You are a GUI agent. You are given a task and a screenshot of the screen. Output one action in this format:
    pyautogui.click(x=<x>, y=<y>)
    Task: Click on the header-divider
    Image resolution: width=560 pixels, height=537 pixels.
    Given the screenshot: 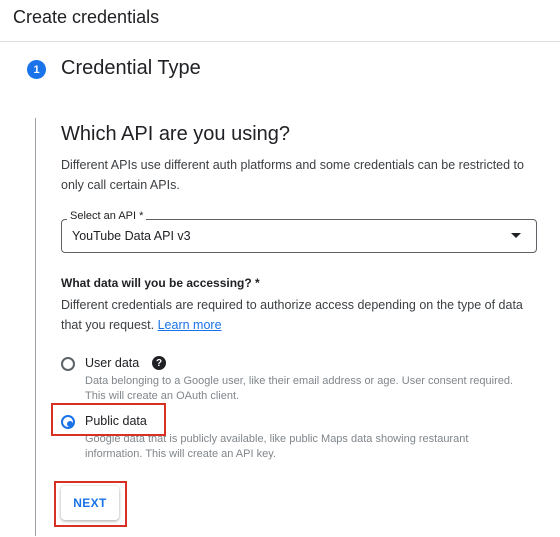 What is the action you would take?
    pyautogui.click(x=280, y=41)
    